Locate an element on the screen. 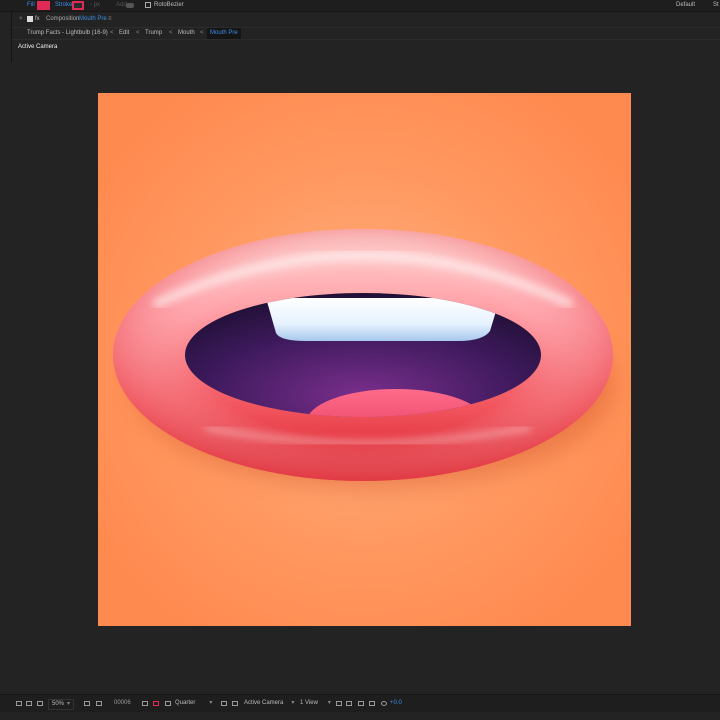 The width and height of the screenshot is (720, 720). layers-icon is located at coordinates (361, 703).